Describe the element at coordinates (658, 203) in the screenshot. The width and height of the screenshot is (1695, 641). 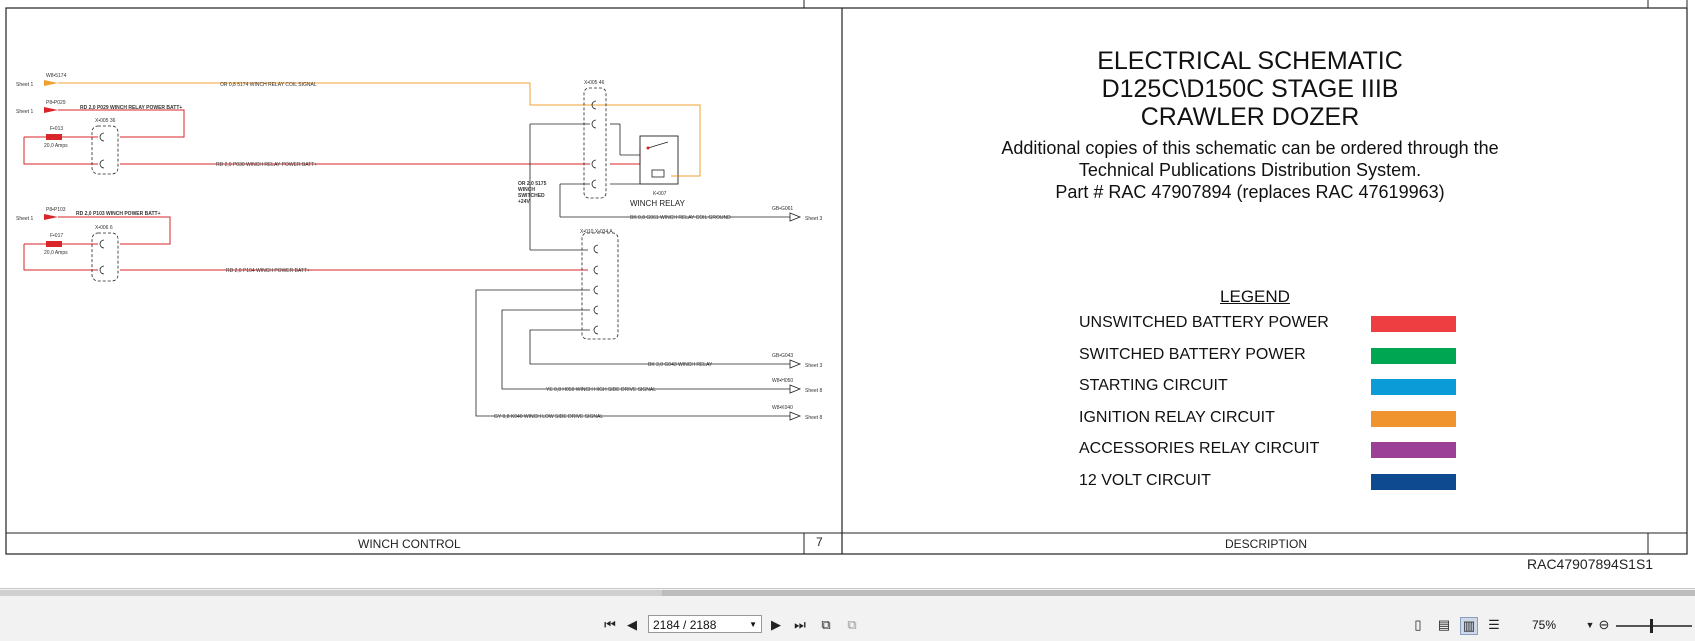
I see `label-winch-relay: WINCH RELAY` at that location.